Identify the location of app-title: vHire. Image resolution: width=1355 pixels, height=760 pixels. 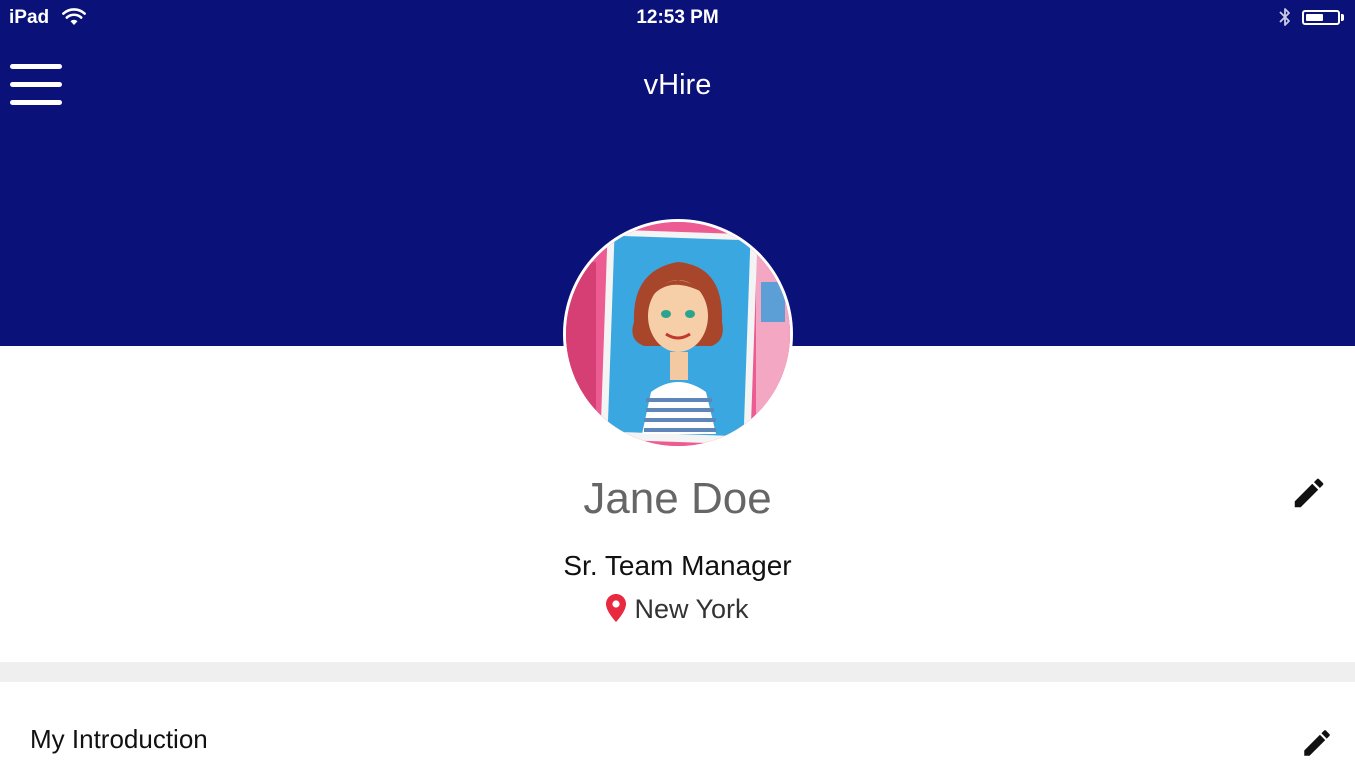
(677, 85).